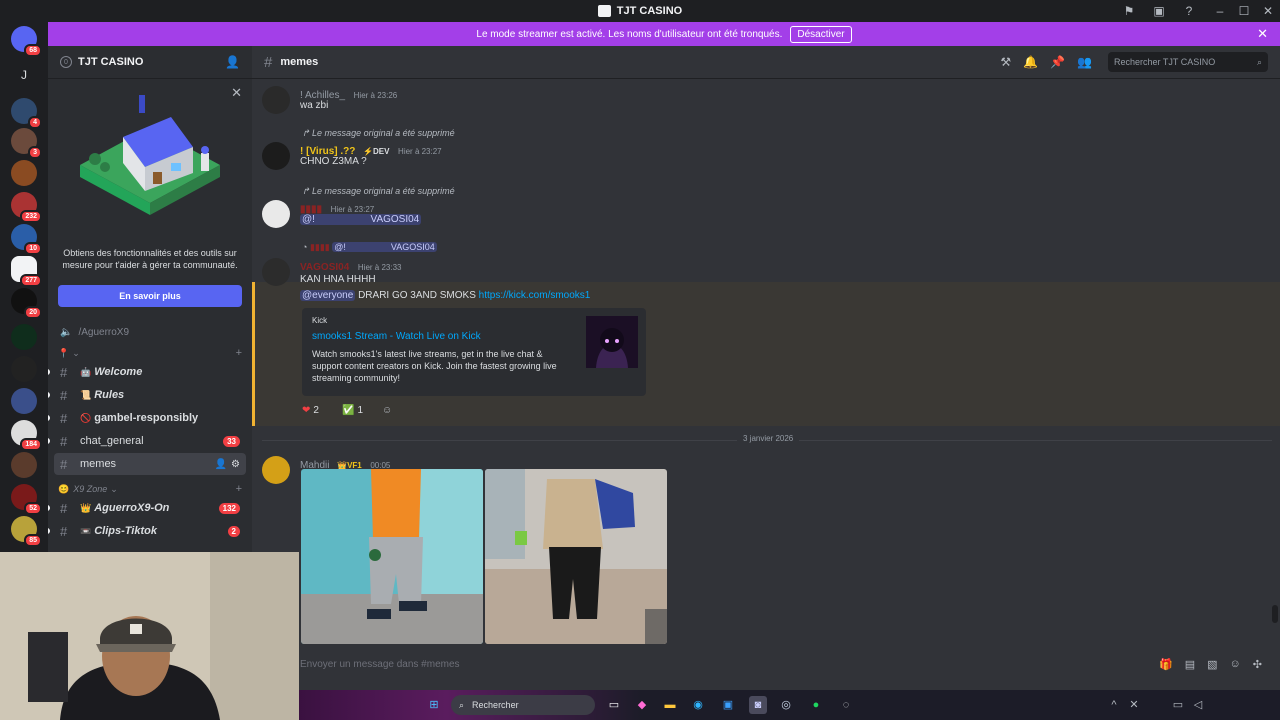  I want to click on volume-icon: ◁, so click(1198, 705).